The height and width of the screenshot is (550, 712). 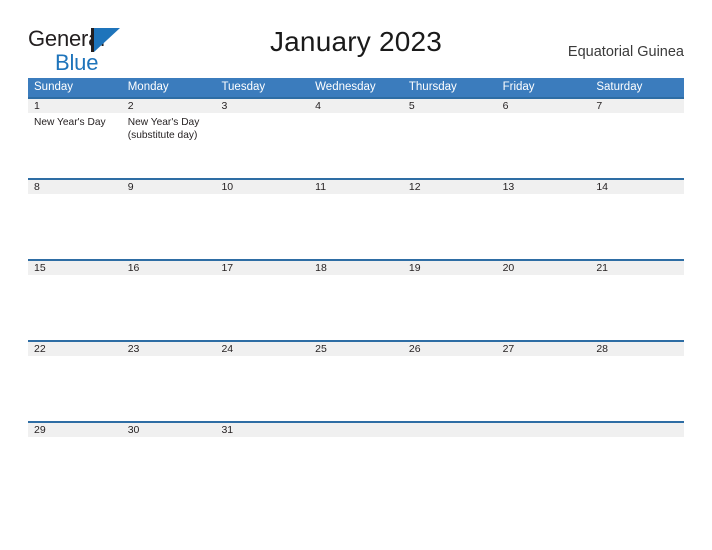 I want to click on day-number: 18, so click(x=356, y=268).